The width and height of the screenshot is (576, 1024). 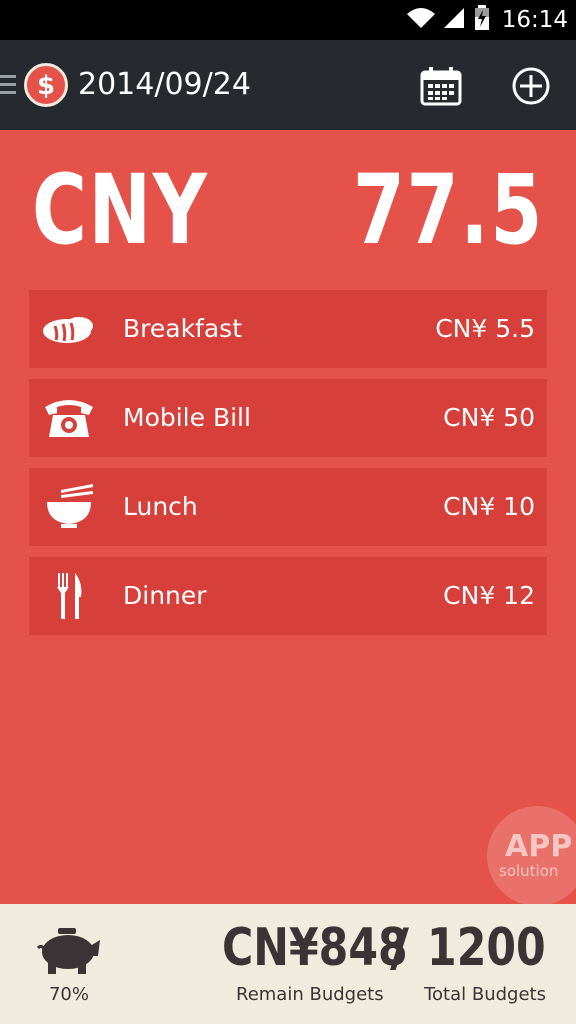 What do you see at coordinates (8, 85) in the screenshot?
I see `menu-icon` at bounding box center [8, 85].